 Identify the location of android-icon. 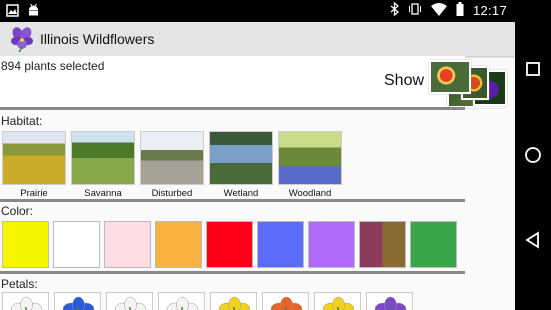
(33, 12).